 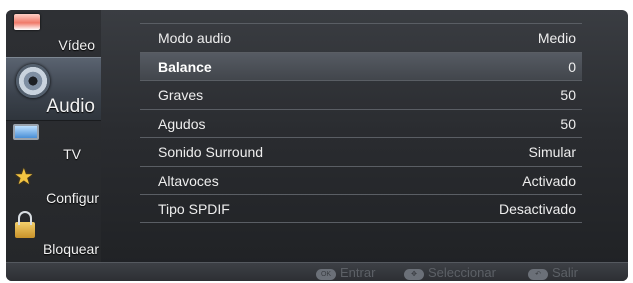 I want to click on setting-value: Medio, so click(x=556, y=38).